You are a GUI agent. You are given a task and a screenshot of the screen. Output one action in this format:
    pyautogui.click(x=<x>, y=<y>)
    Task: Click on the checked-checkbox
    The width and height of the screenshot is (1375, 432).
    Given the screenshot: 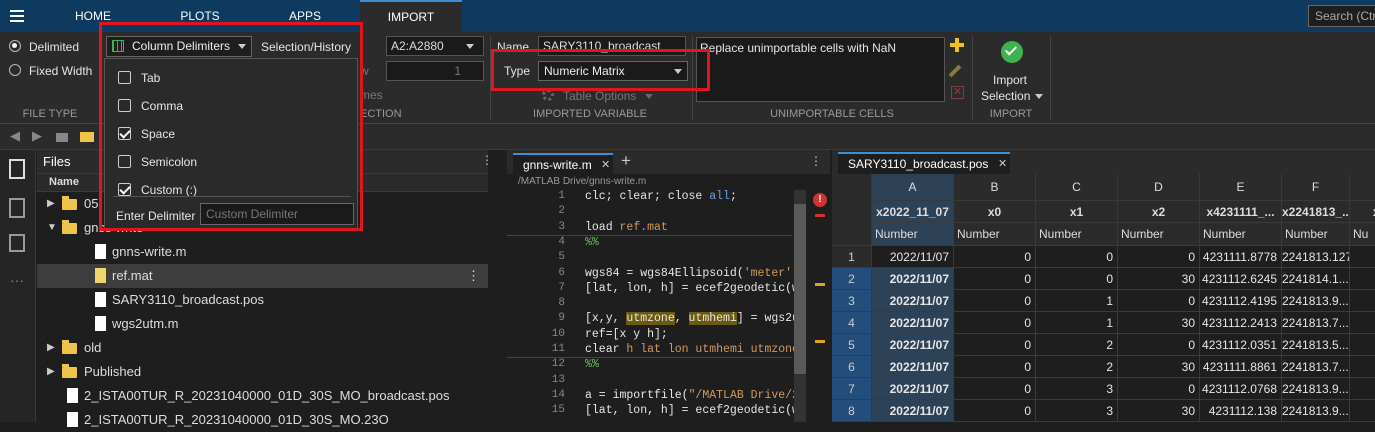 What is the action you would take?
    pyautogui.click(x=124, y=133)
    